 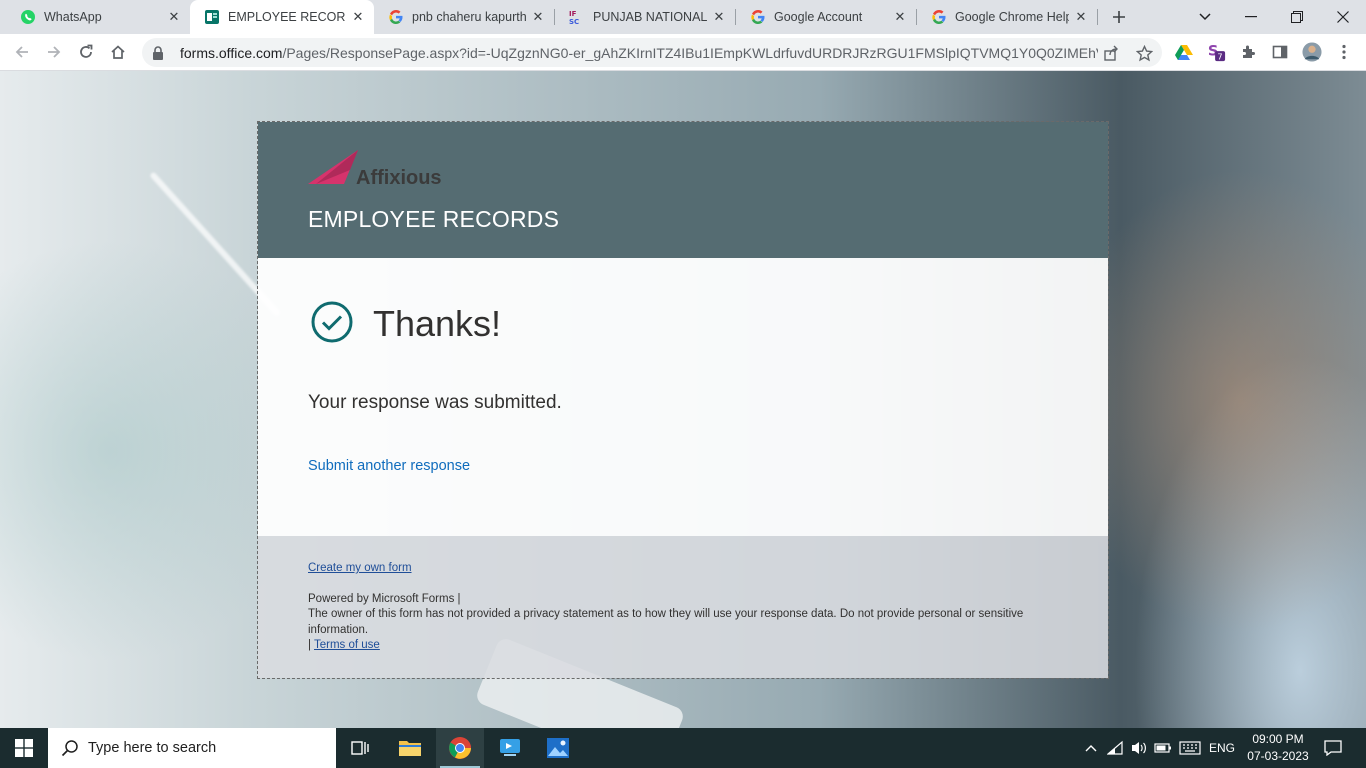 I want to click on tab-pnb-search: pnb chaheru kapurtha ✕, so click(x=464, y=17).